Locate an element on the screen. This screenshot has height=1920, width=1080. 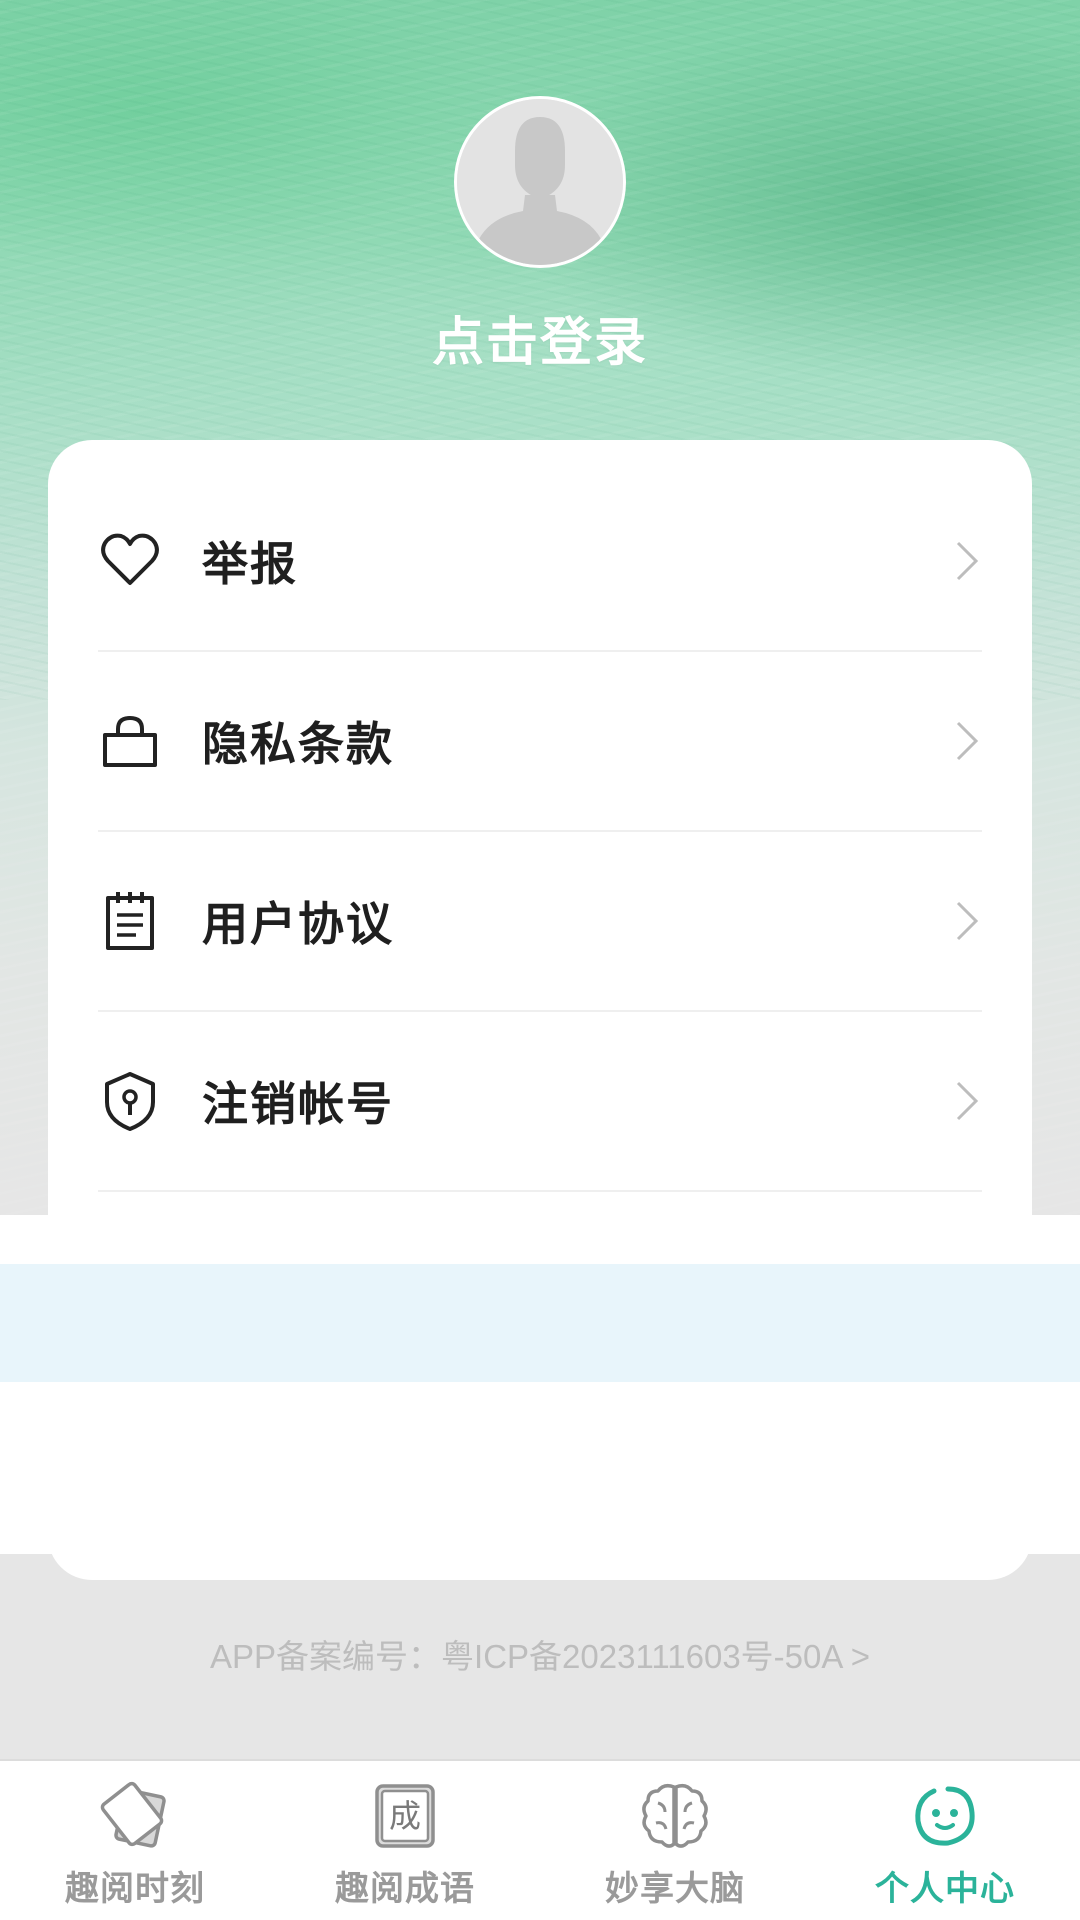
tab-reading-moments: 趣阅时刻 is located at coordinates (135, 1840).